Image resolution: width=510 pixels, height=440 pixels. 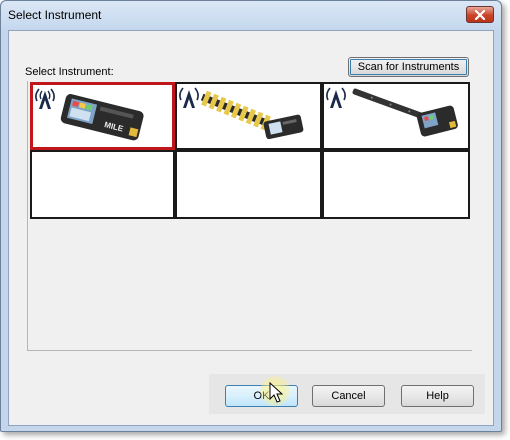 I want to click on help-button: Help, so click(x=437, y=396).